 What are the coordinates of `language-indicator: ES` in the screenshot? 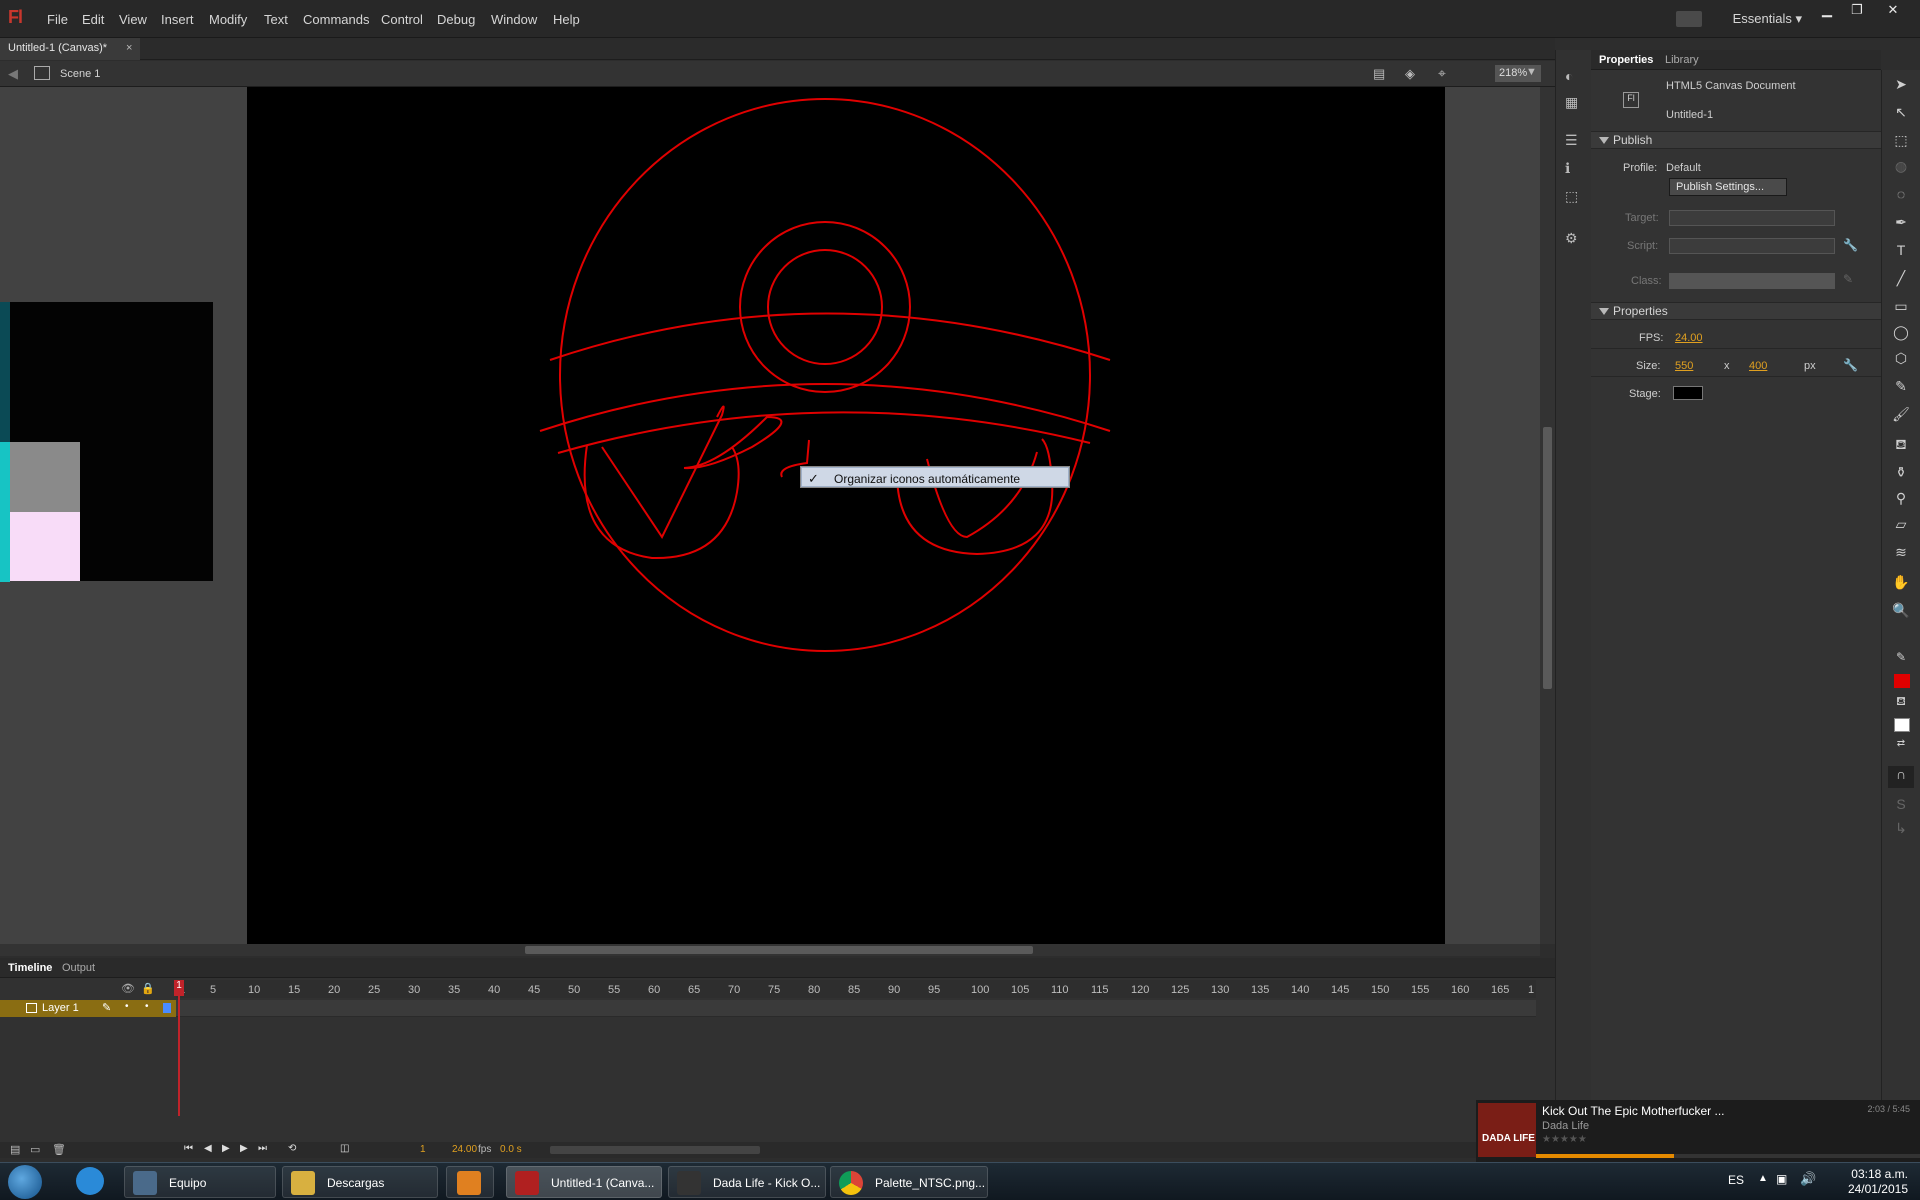 It's located at (1736, 1180).